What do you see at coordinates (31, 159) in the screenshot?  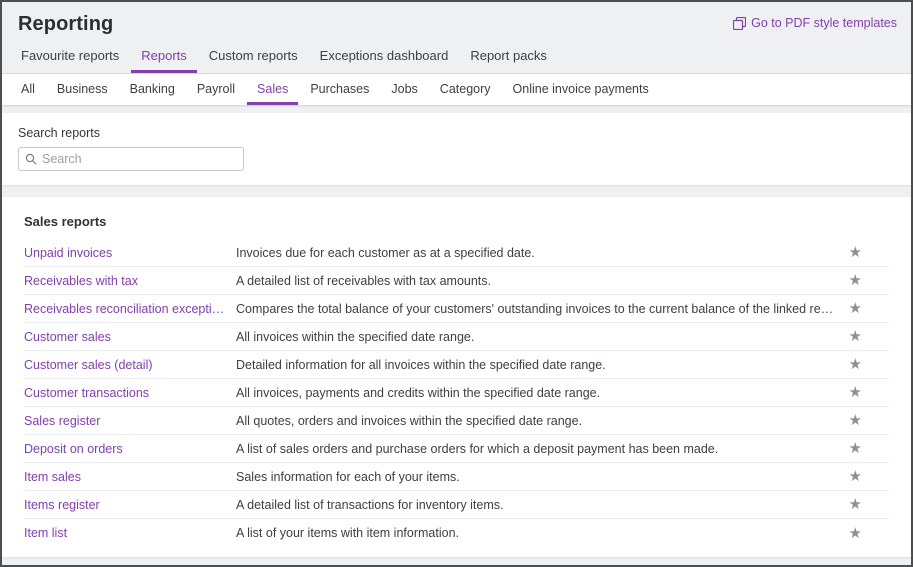 I see `search-icon` at bounding box center [31, 159].